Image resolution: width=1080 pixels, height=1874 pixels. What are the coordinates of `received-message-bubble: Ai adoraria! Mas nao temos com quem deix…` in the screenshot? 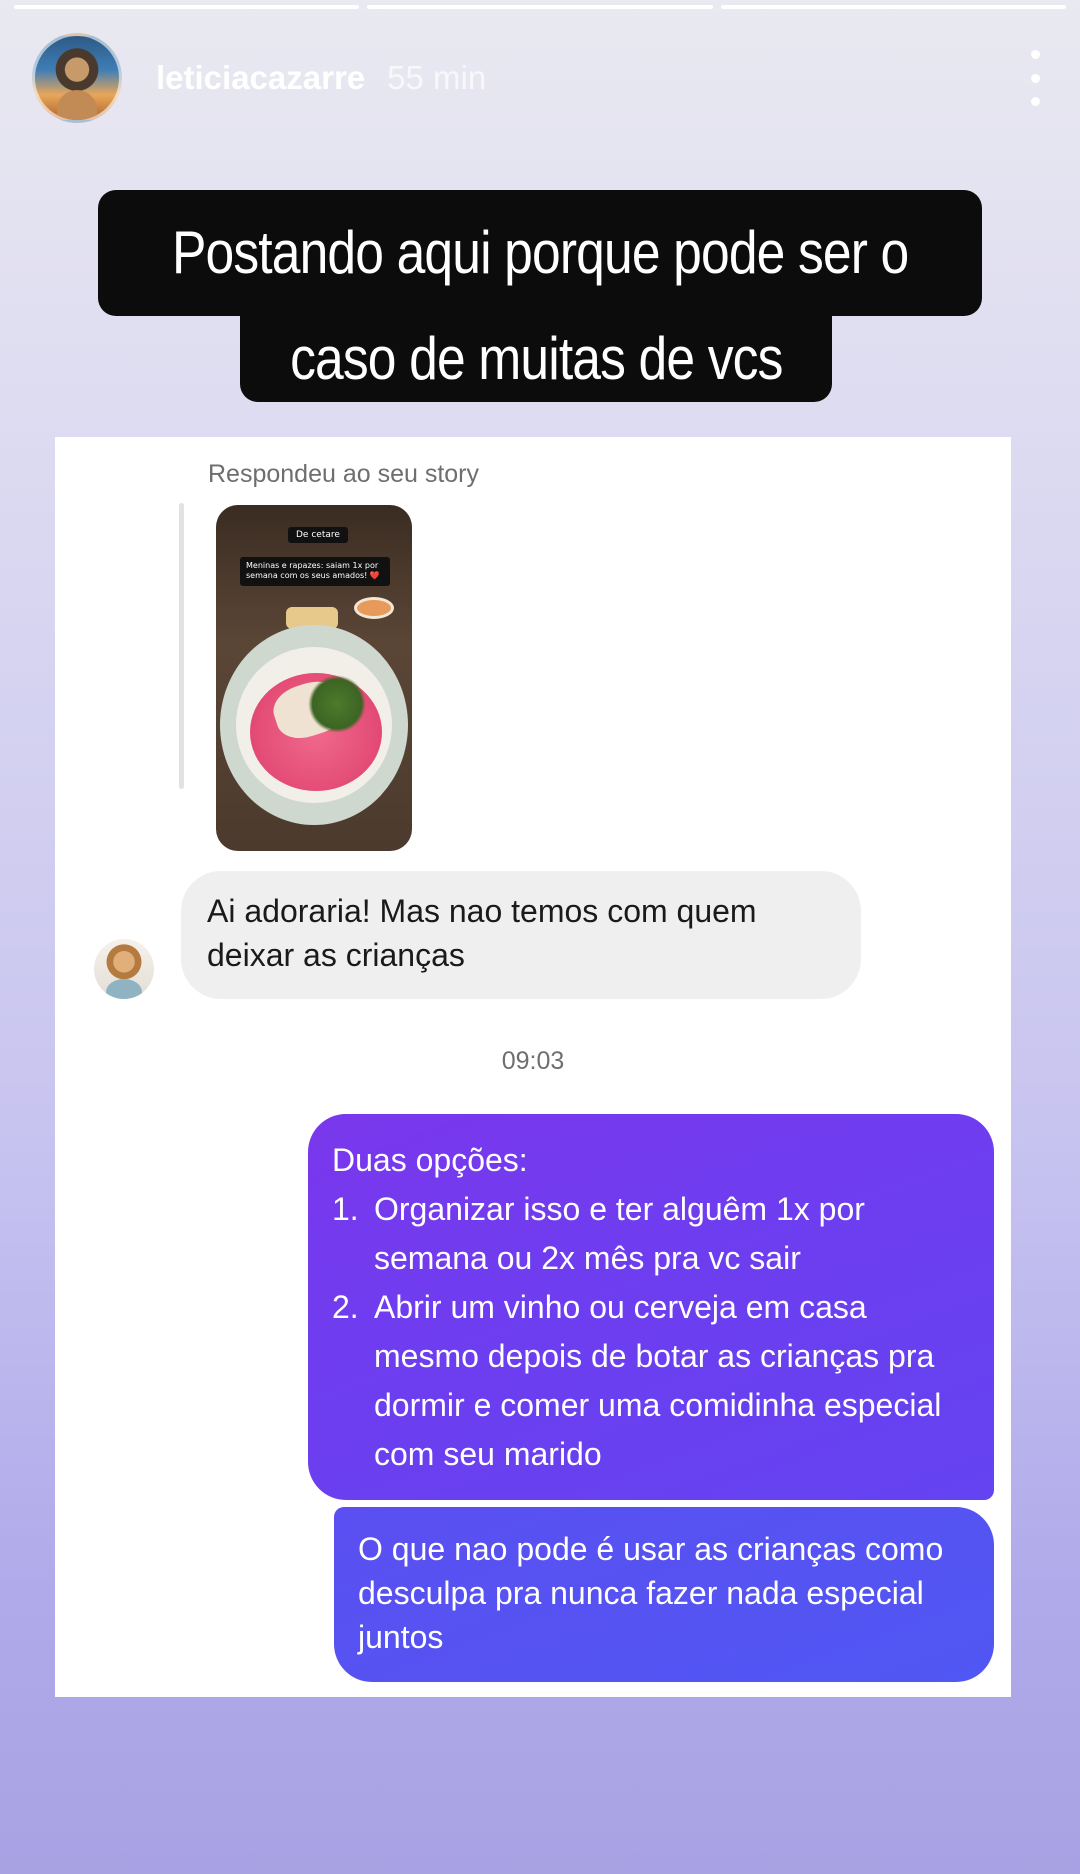 It's located at (521, 935).